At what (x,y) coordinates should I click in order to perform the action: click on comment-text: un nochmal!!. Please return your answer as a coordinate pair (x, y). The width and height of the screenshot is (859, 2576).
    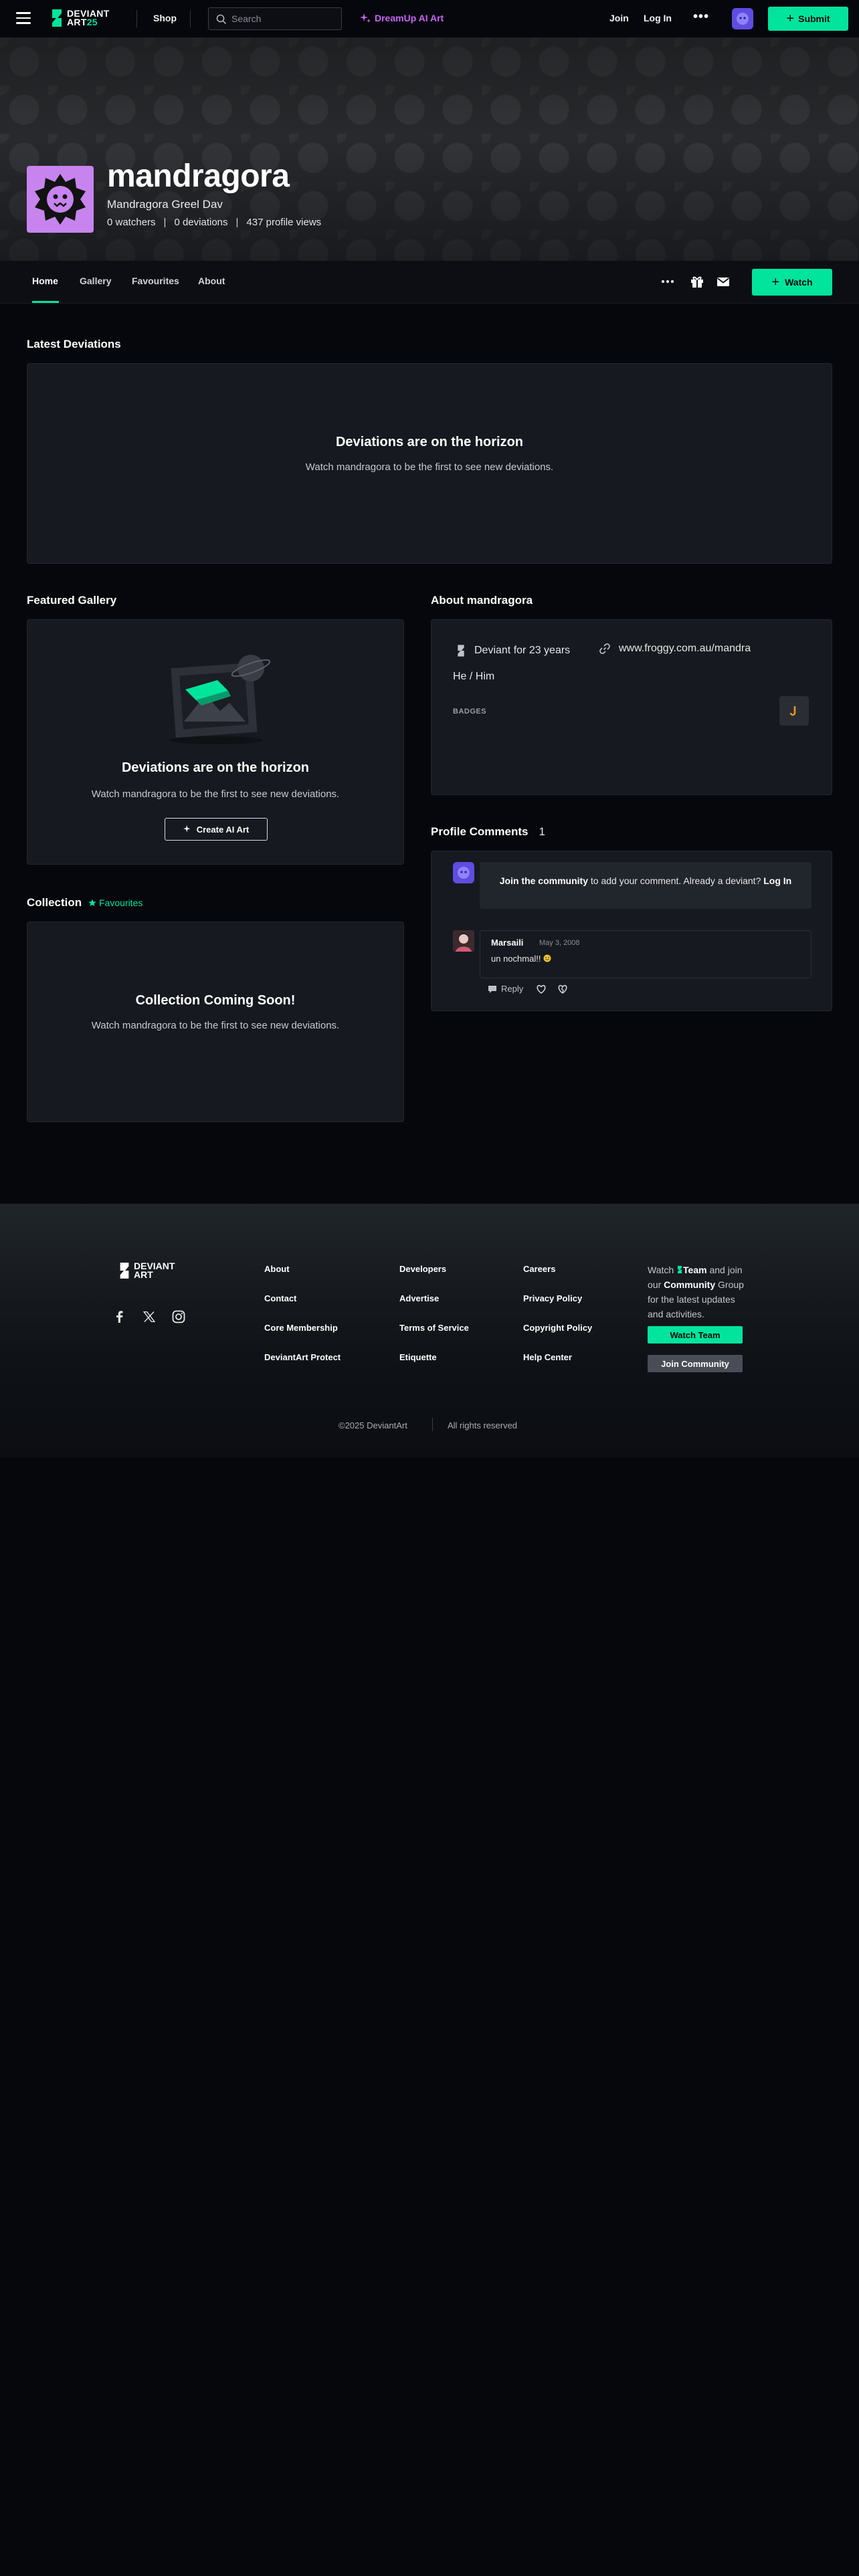
    Looking at the image, I should click on (521, 959).